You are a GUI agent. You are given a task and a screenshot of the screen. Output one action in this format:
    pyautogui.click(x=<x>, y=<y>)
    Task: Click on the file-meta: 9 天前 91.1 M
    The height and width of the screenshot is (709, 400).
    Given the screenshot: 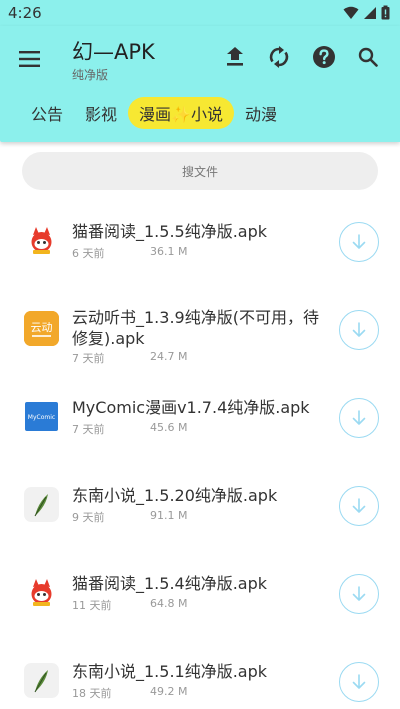 What is the action you would take?
    pyautogui.click(x=129, y=517)
    